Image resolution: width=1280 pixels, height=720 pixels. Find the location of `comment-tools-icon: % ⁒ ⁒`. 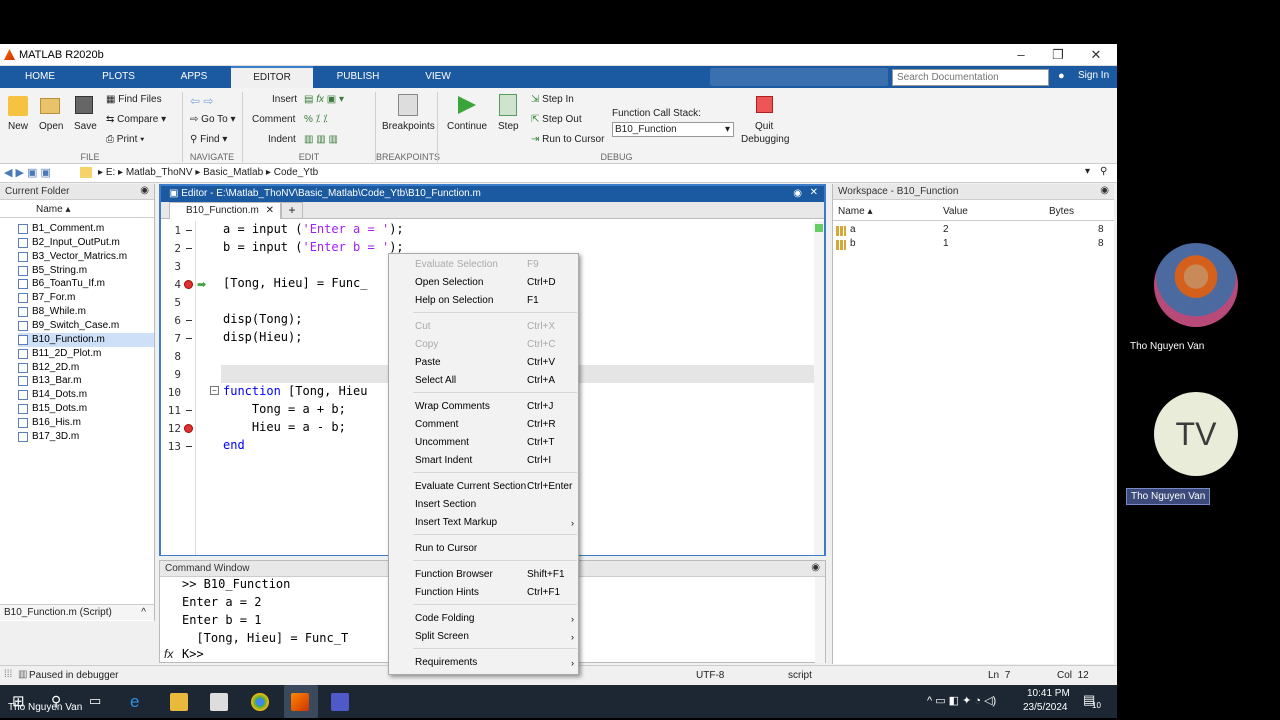

comment-tools-icon: % ⁒ ⁒ is located at coordinates (315, 119).